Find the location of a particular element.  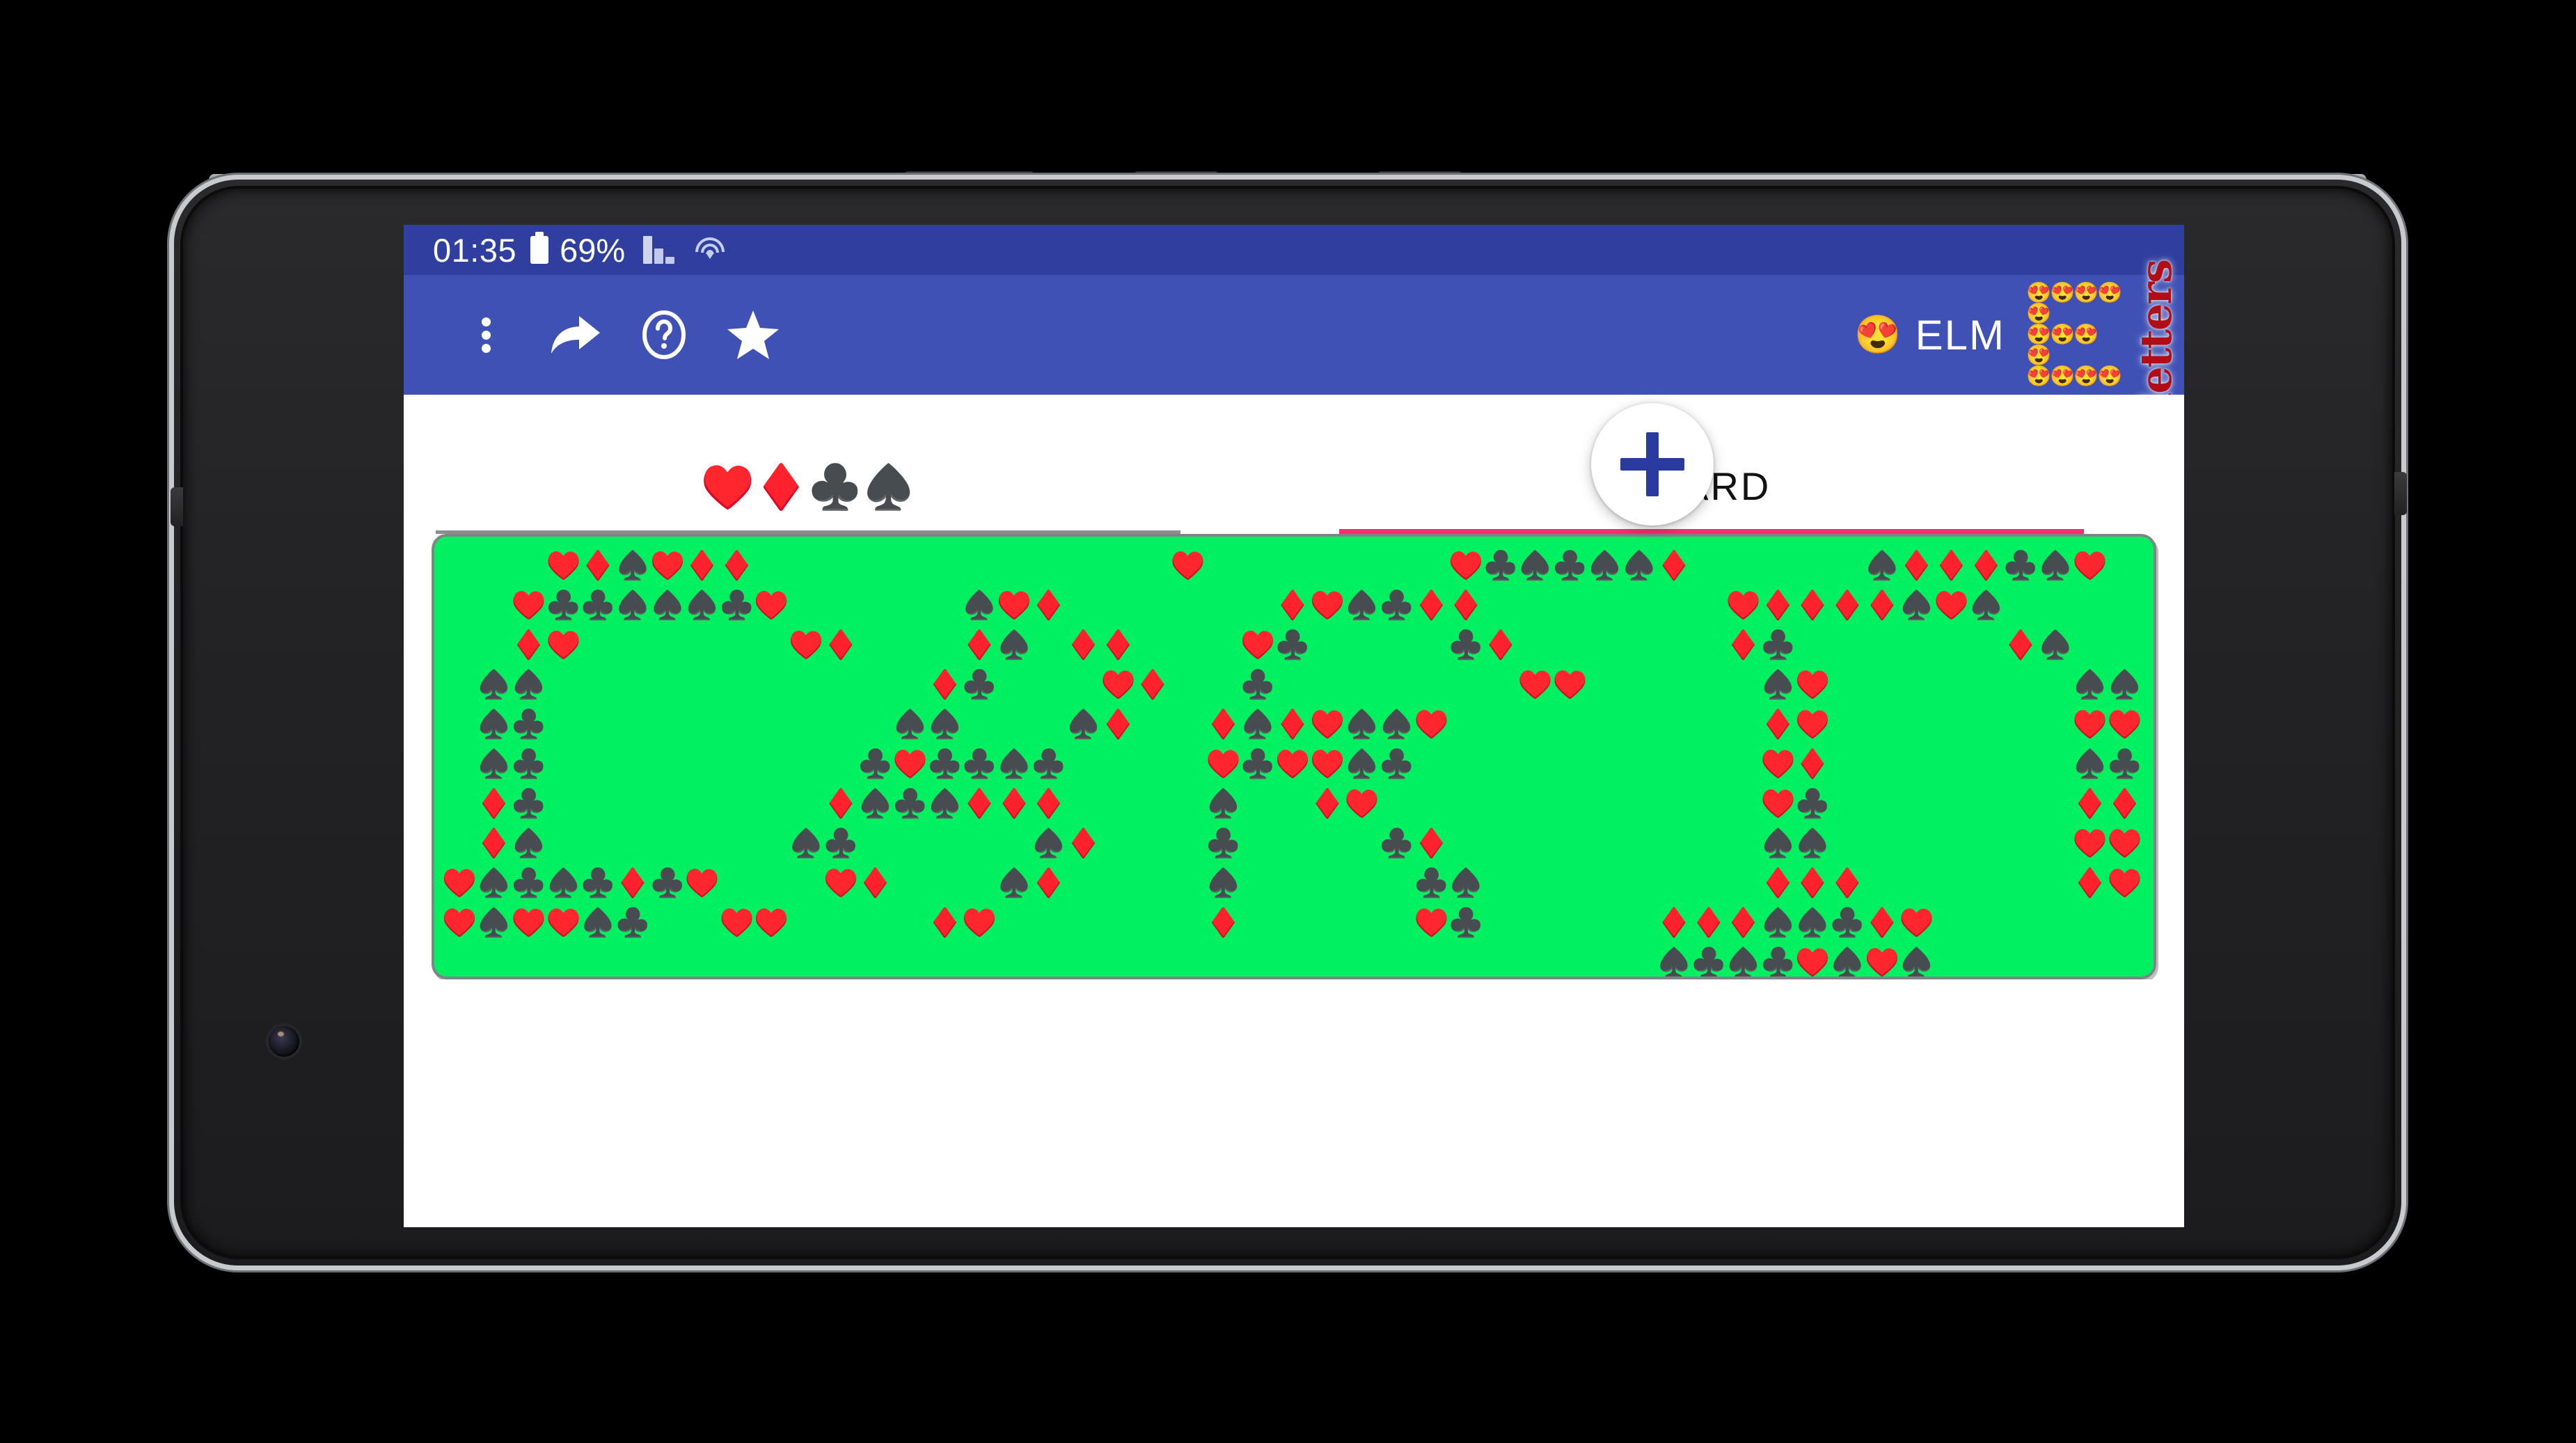

status-bar: 01:35 69% is located at coordinates (1294, 250).